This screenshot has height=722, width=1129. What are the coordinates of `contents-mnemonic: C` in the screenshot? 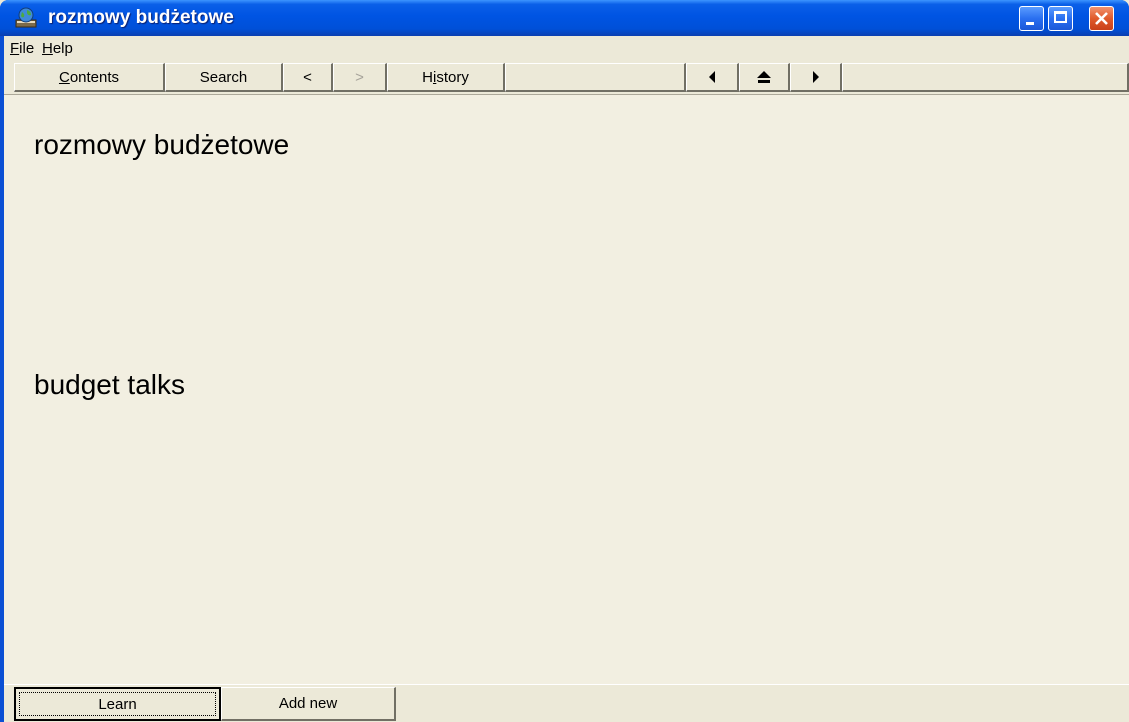 It's located at (64, 77).